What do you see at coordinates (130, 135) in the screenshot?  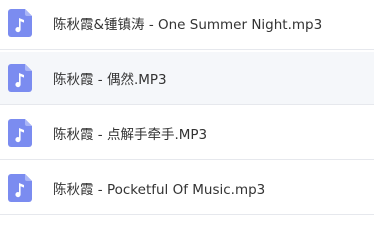 I see `file-name: 陈秋霞 - 点解手牵手.MP3` at bounding box center [130, 135].